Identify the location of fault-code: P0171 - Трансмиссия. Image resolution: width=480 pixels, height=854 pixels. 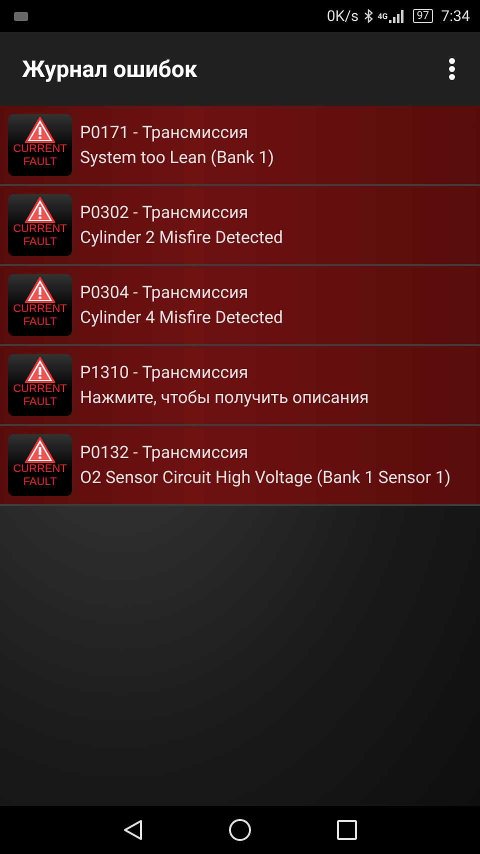
(165, 133).